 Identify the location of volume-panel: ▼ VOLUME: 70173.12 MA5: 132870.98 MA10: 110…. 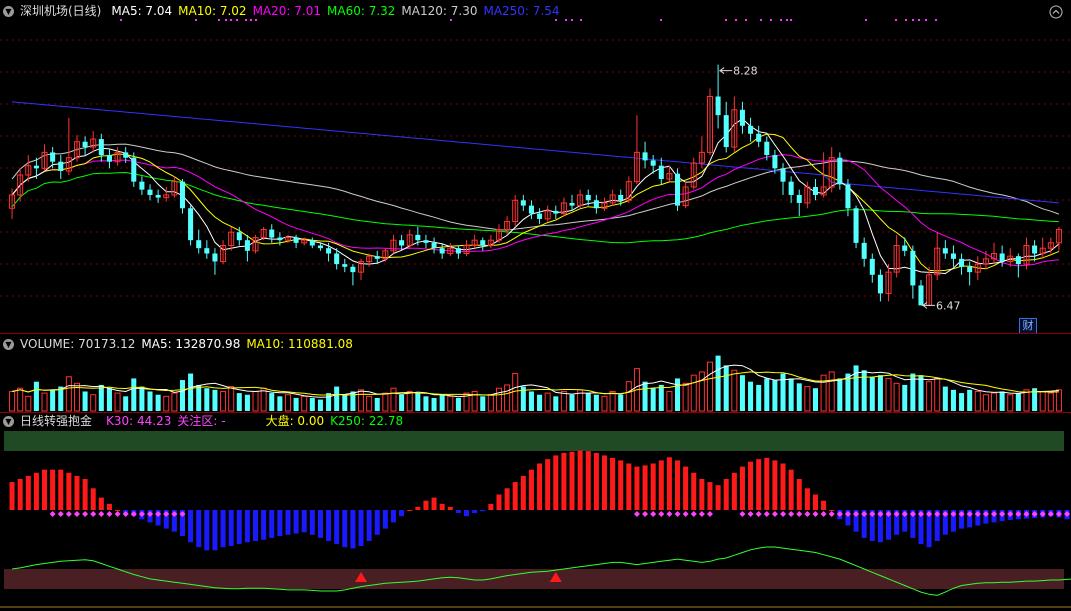
(535, 373).